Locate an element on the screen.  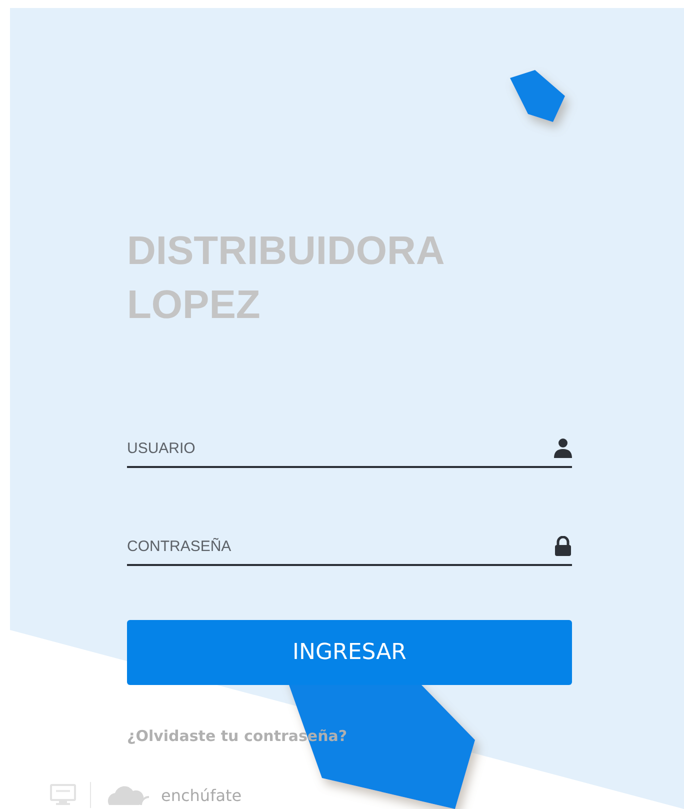
input-field: USUARIO is located at coordinates (335, 448).